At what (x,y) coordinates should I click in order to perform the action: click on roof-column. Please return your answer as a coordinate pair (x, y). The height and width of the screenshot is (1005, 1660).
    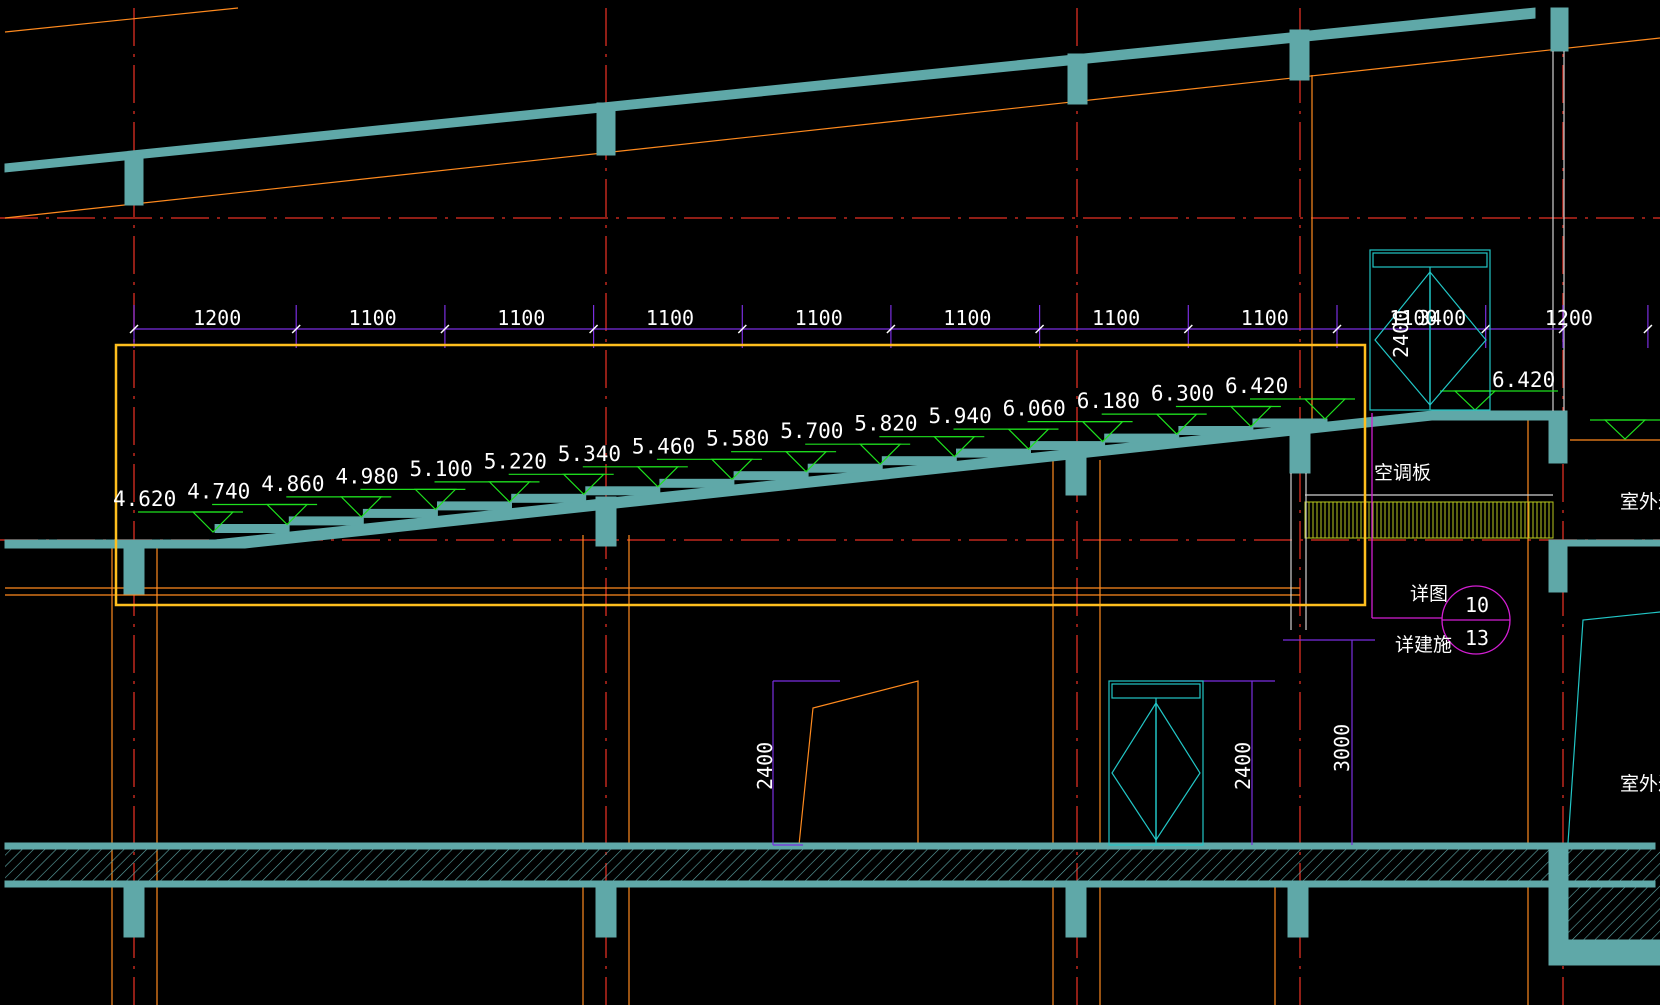
    Looking at the image, I should click on (1559, 29).